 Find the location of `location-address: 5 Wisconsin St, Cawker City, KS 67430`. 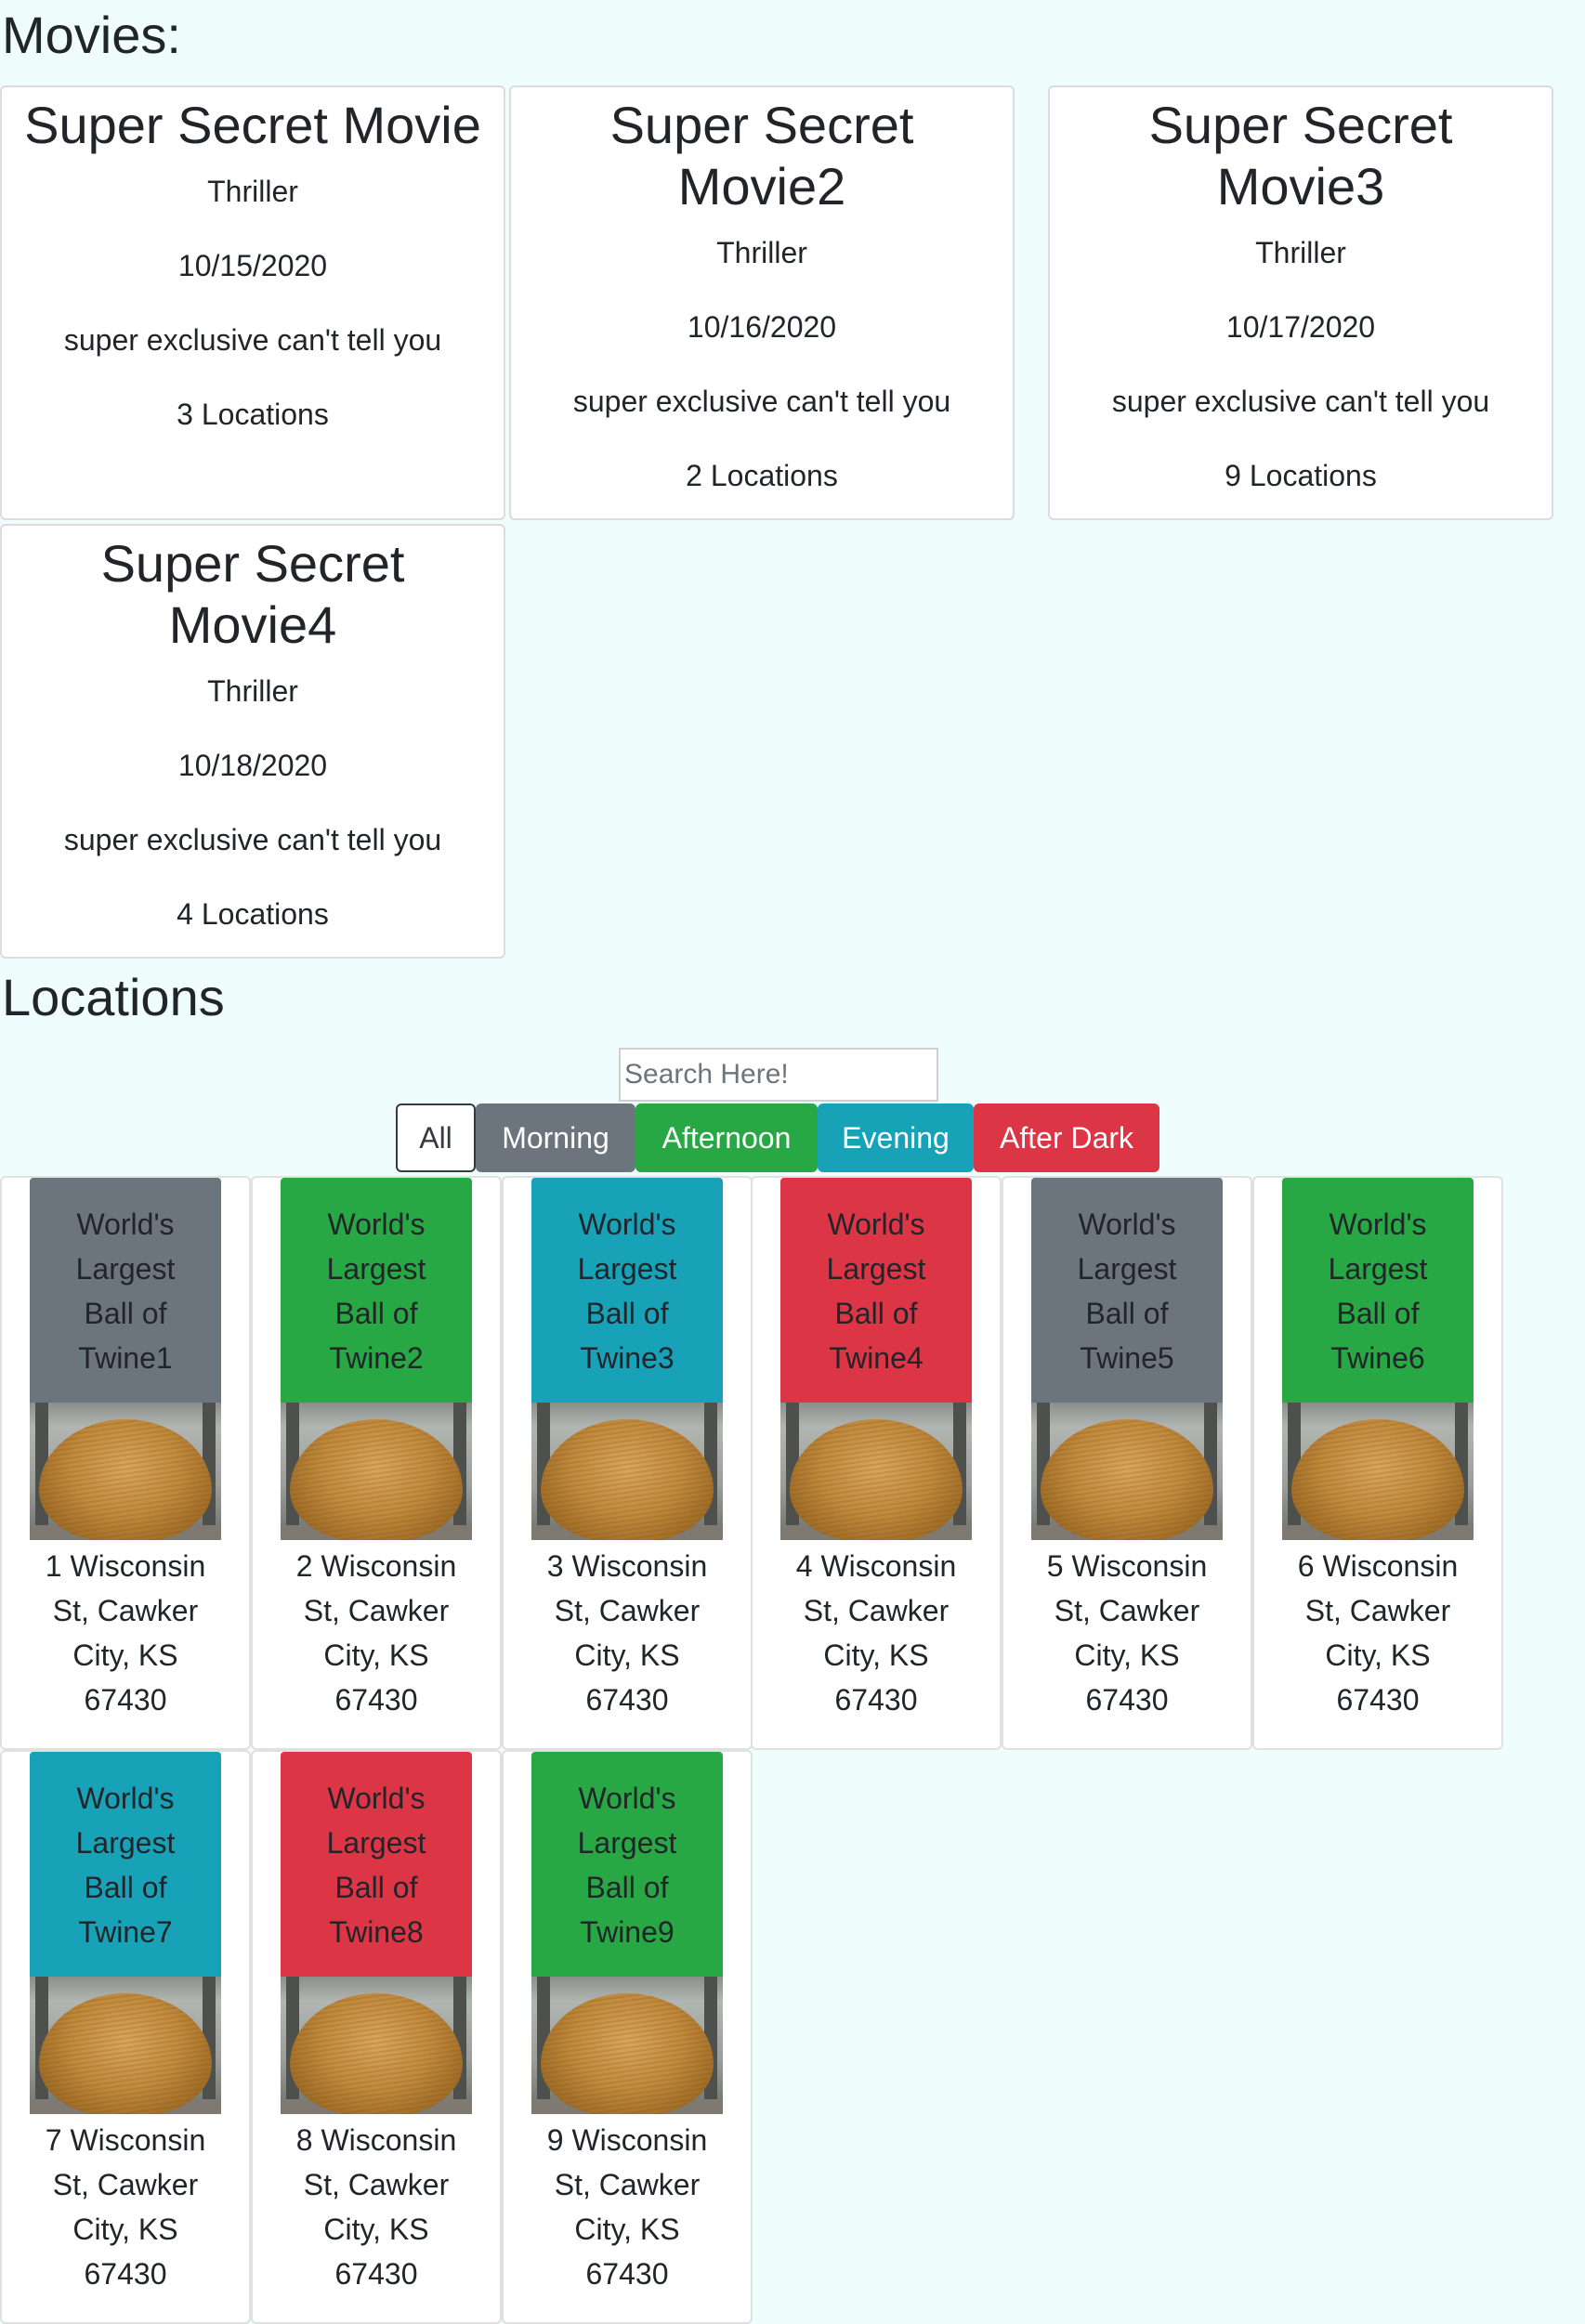

location-address: 5 Wisconsin St, Cawker City, KS 67430 is located at coordinates (1127, 1633).